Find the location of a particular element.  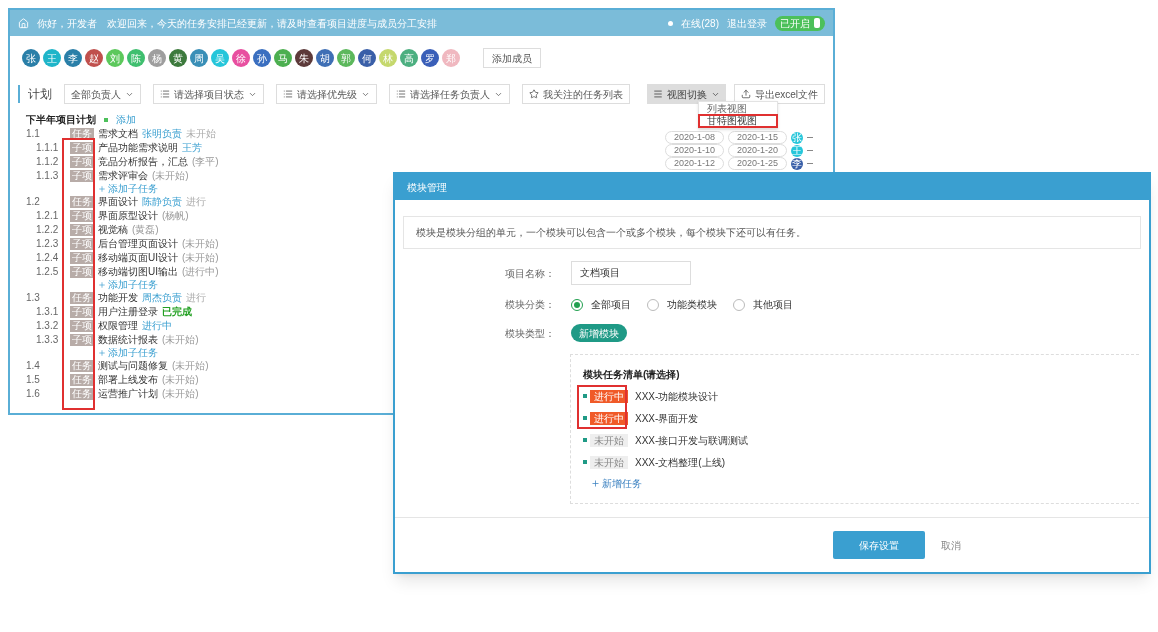

task-title: 测试与问题修复 is located at coordinates (133, 366).